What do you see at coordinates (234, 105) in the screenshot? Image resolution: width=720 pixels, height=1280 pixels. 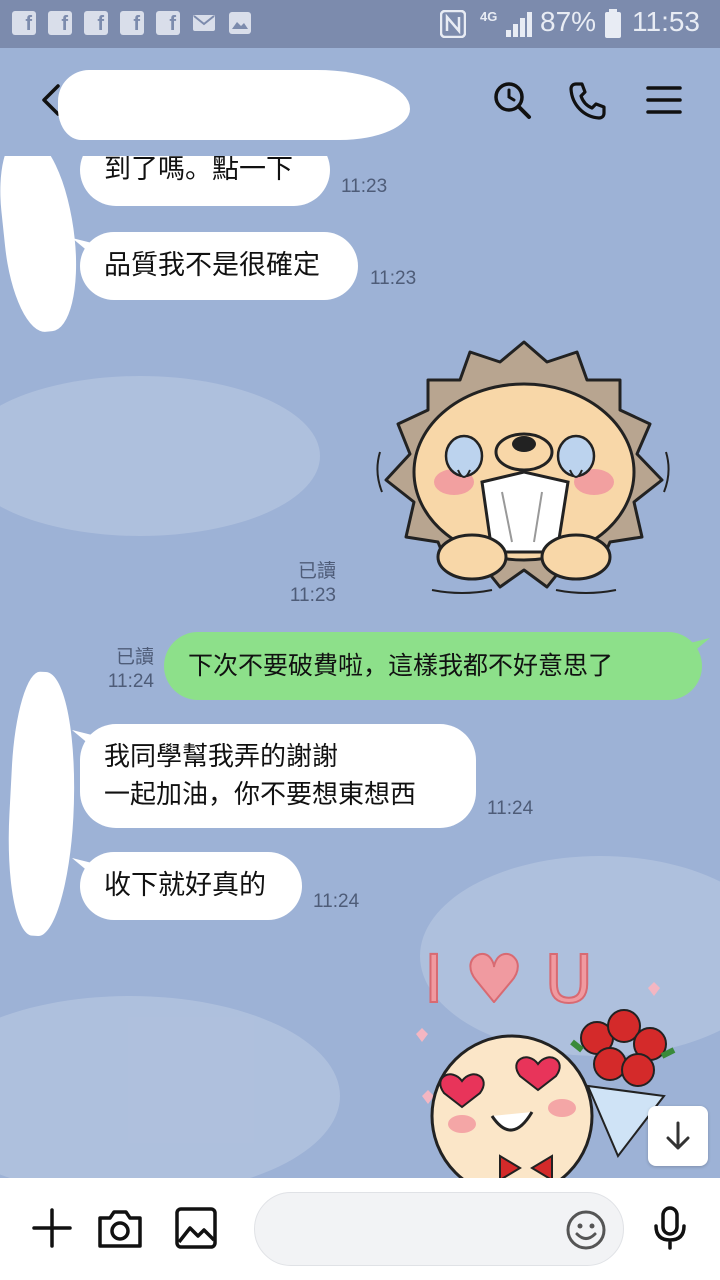 I see `contact-name-redacted` at bounding box center [234, 105].